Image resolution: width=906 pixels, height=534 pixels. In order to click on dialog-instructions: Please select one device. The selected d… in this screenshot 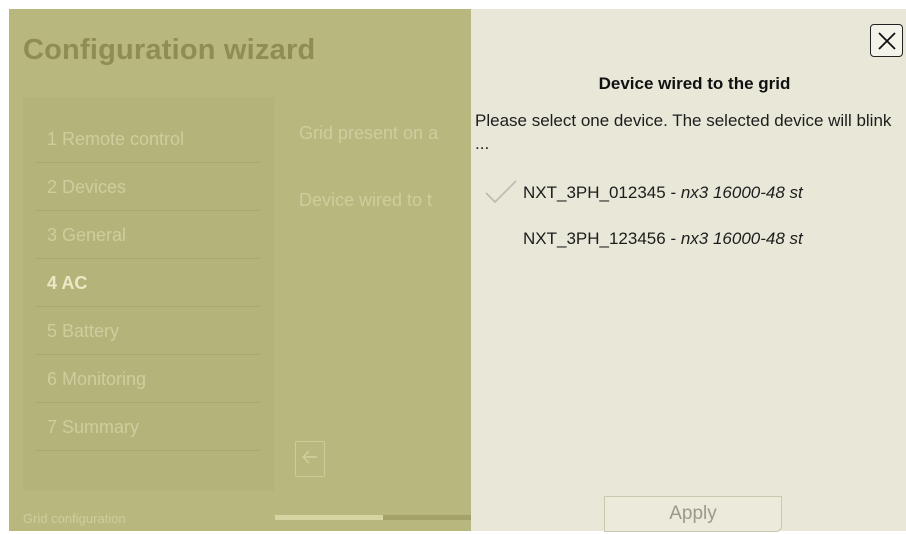, I will do `click(683, 132)`.